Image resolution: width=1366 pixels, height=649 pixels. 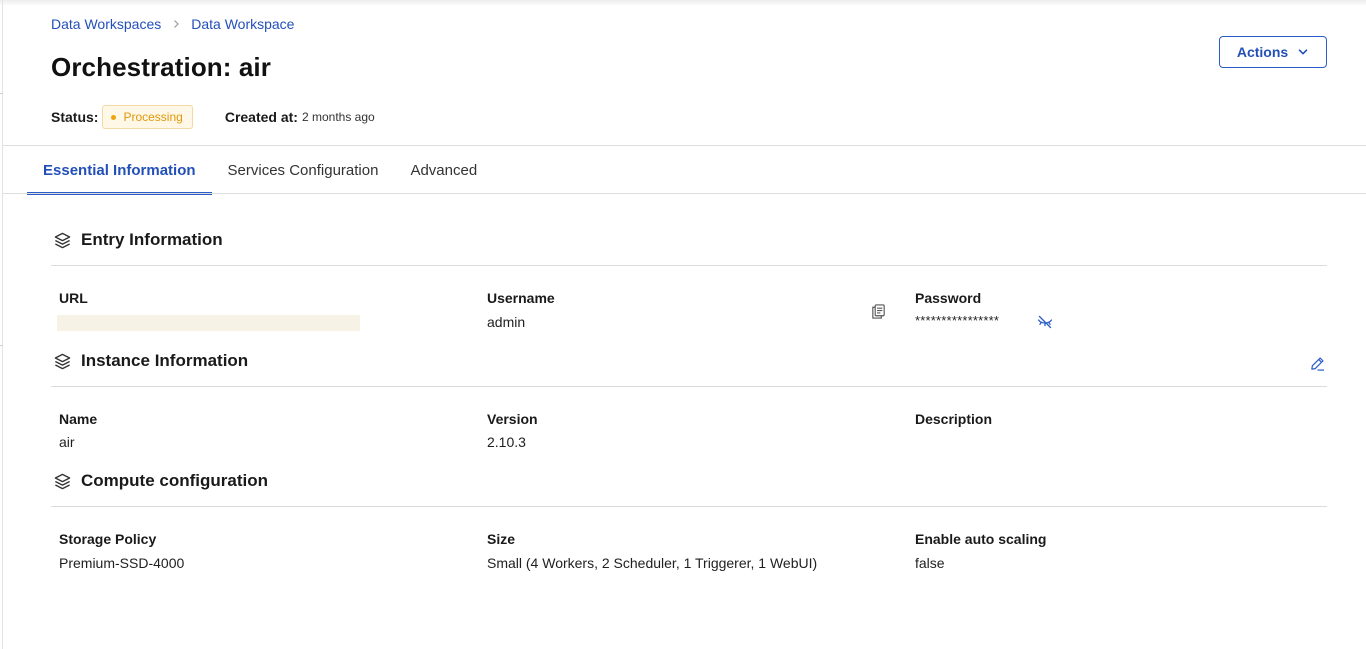 I want to click on entry-information-header: Entry Information, so click(x=138, y=240).